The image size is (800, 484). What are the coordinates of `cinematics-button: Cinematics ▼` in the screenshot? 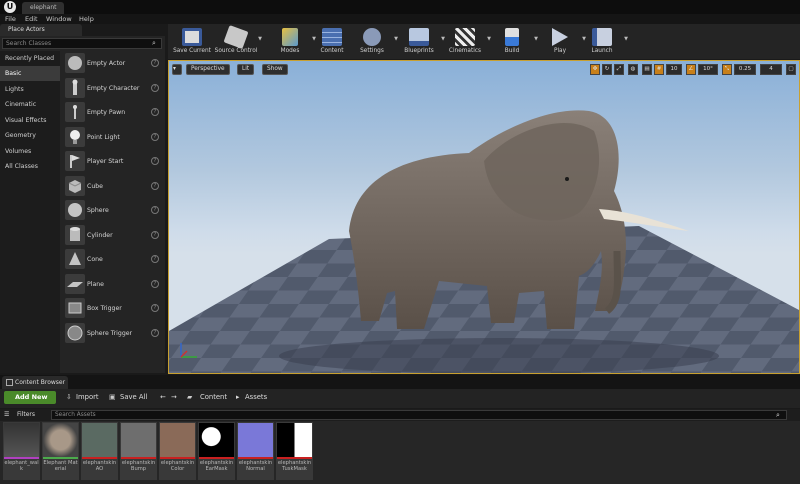 It's located at (467, 42).